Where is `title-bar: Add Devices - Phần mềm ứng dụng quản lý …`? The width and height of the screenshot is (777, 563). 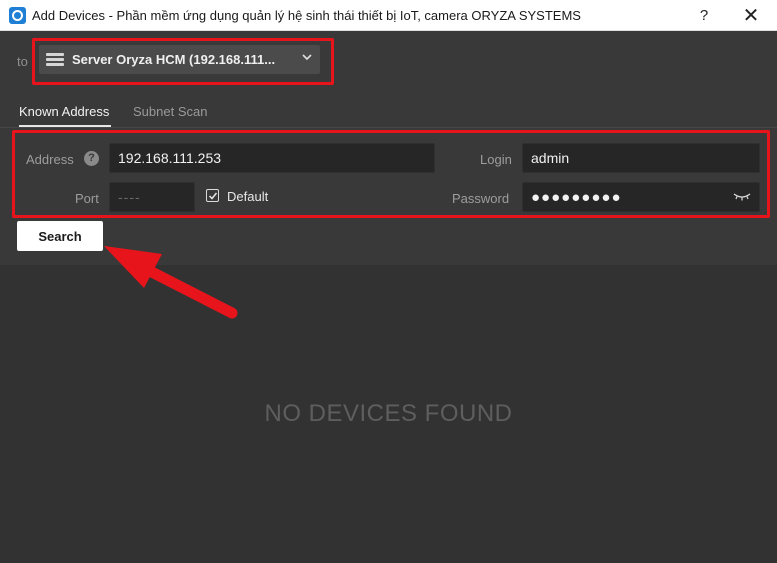
title-bar: Add Devices - Phần mềm ứng dụng quản lý … is located at coordinates (388, 15).